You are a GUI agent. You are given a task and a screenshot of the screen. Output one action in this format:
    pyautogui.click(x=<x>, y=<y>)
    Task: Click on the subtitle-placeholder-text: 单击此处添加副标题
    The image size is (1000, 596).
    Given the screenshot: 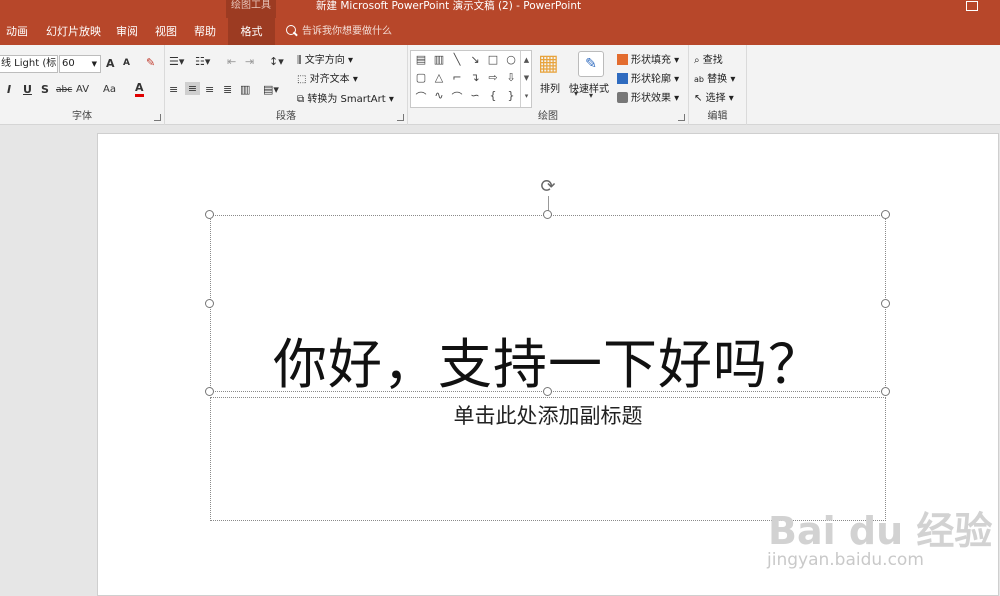 What is the action you would take?
    pyautogui.click(x=548, y=415)
    